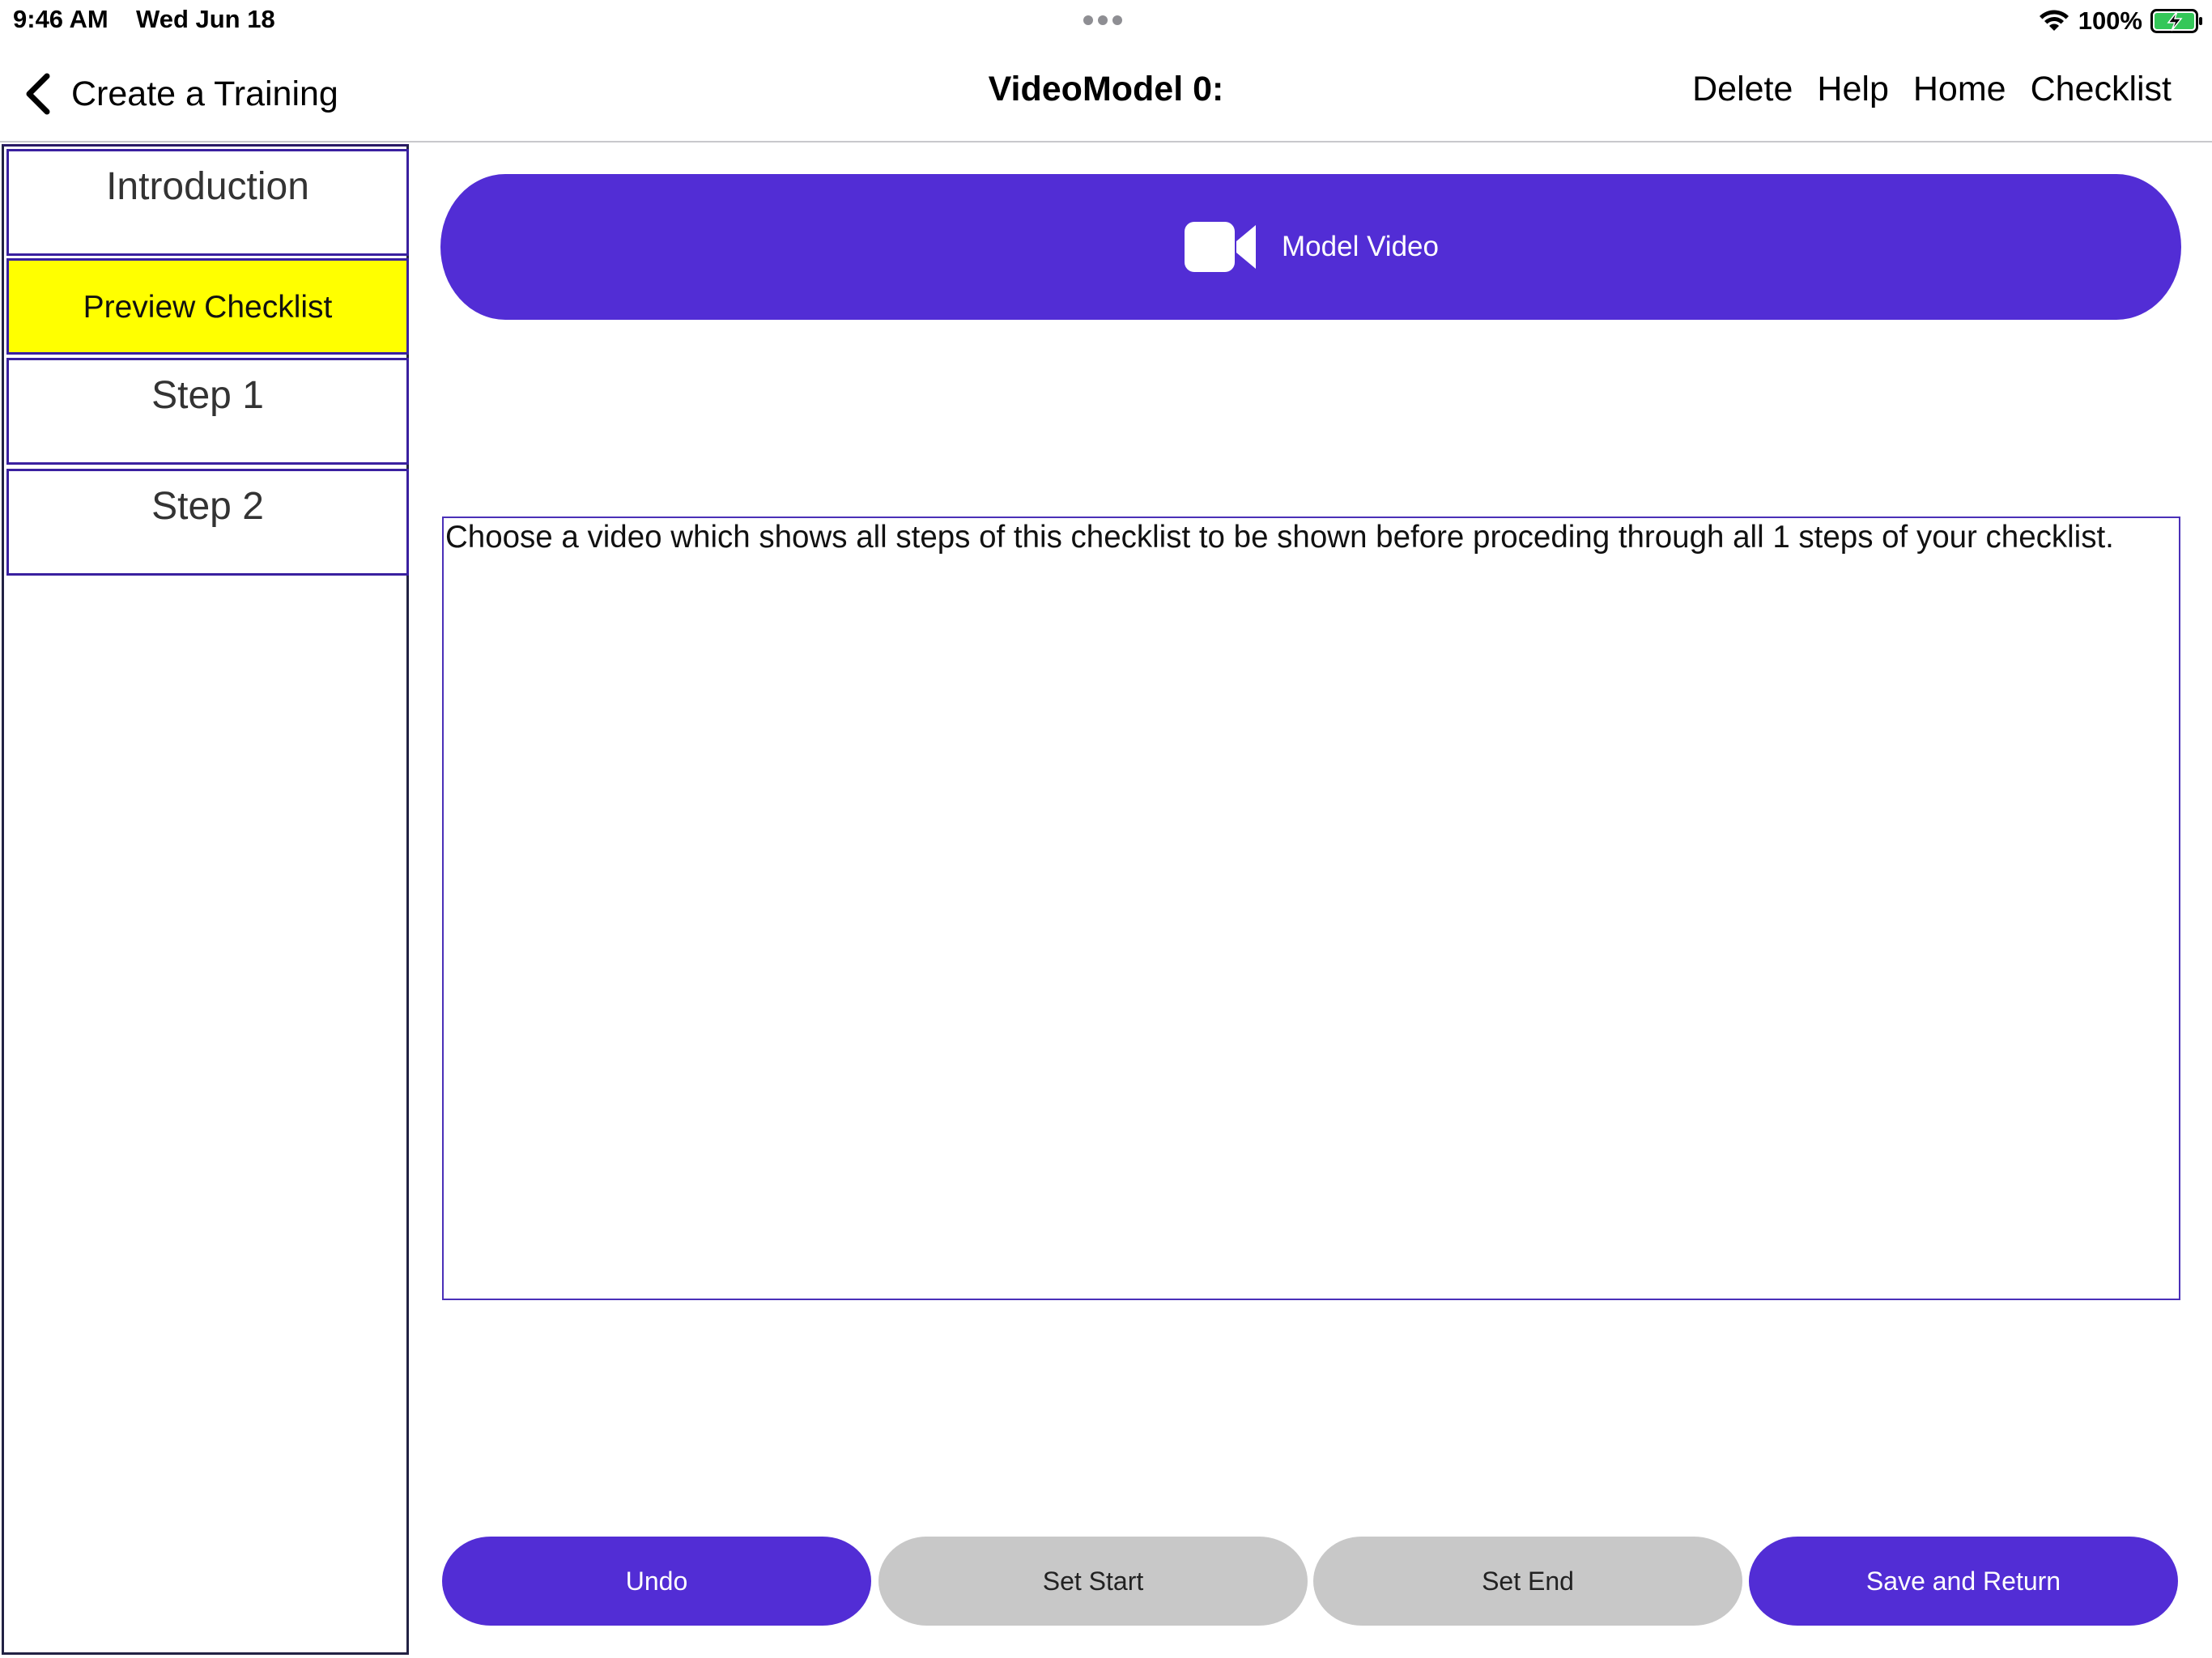  Describe the element at coordinates (61, 19) in the screenshot. I see `status-time: 9:46 AM` at that location.